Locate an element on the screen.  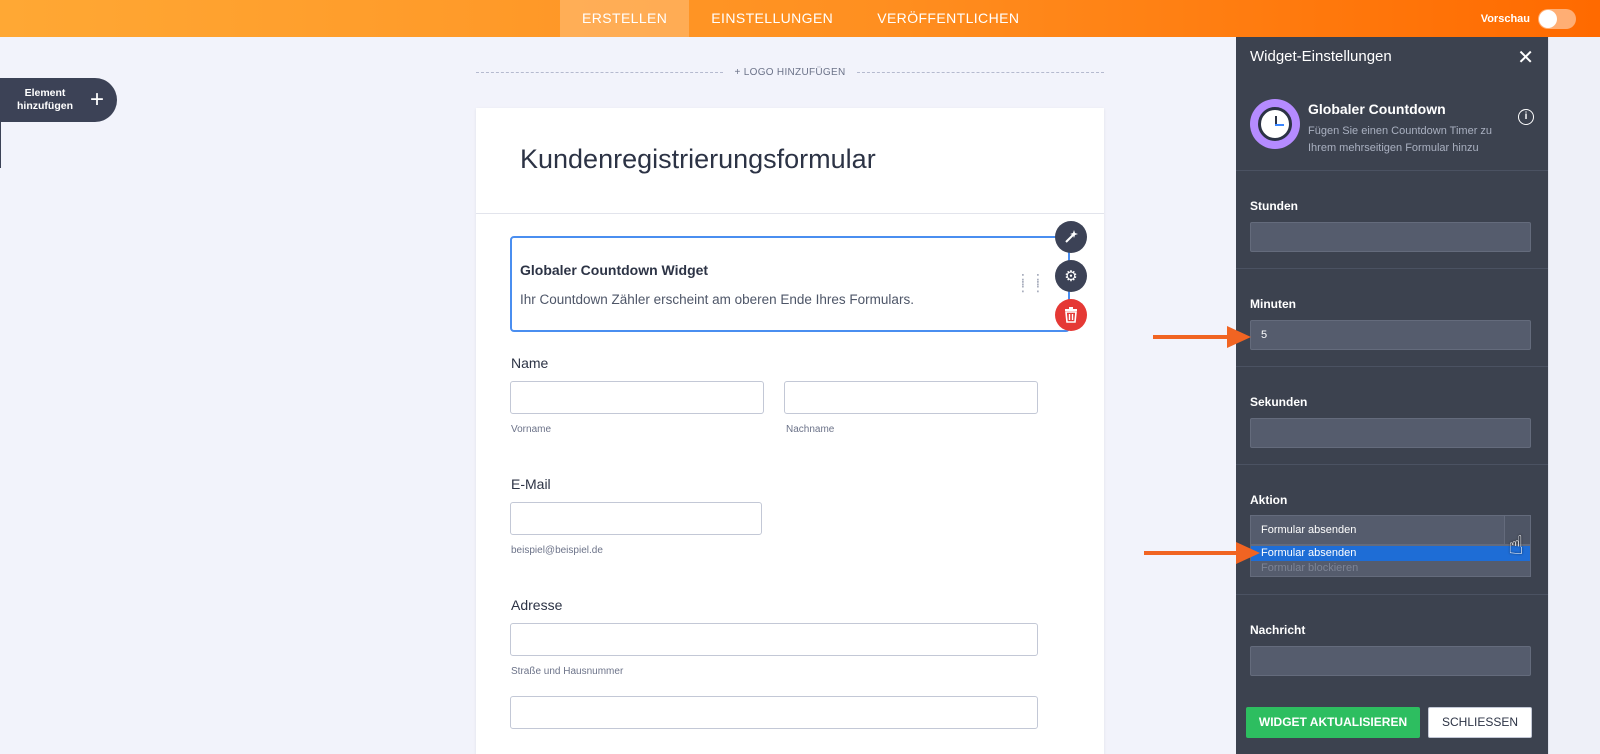
delete-field-button is located at coordinates (1071, 315).